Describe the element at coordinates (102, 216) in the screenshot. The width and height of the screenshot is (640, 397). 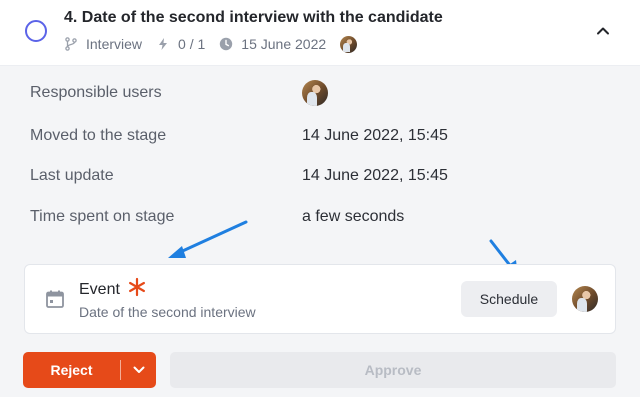
I see `time-spent-label: Time spent on stage` at that location.